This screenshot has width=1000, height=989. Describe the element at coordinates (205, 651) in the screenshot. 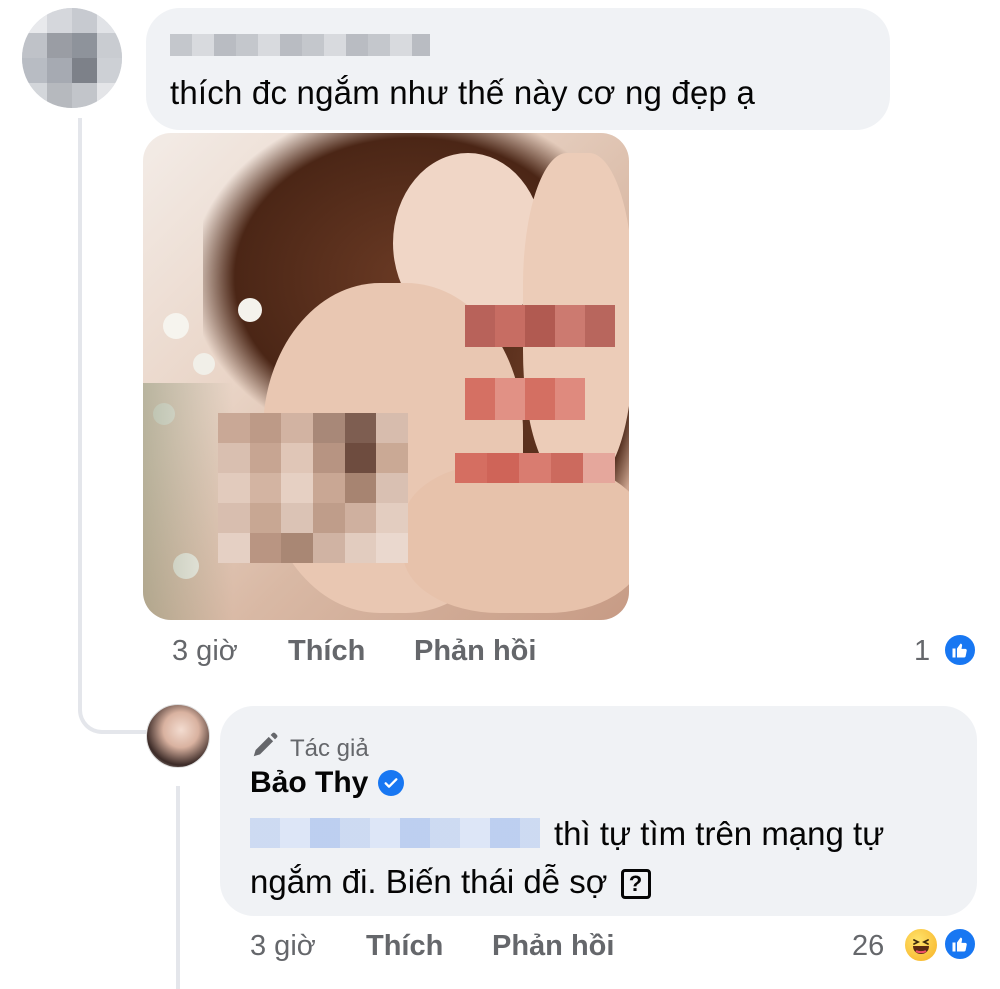

I see `comment-time: 3 giờ` at that location.